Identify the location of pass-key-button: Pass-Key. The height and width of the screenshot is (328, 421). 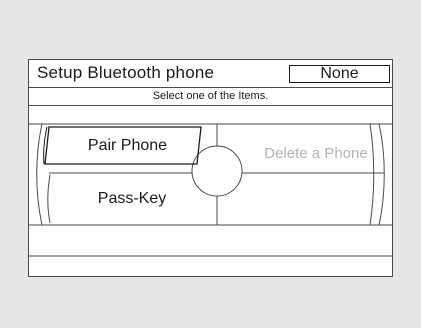
(132, 199).